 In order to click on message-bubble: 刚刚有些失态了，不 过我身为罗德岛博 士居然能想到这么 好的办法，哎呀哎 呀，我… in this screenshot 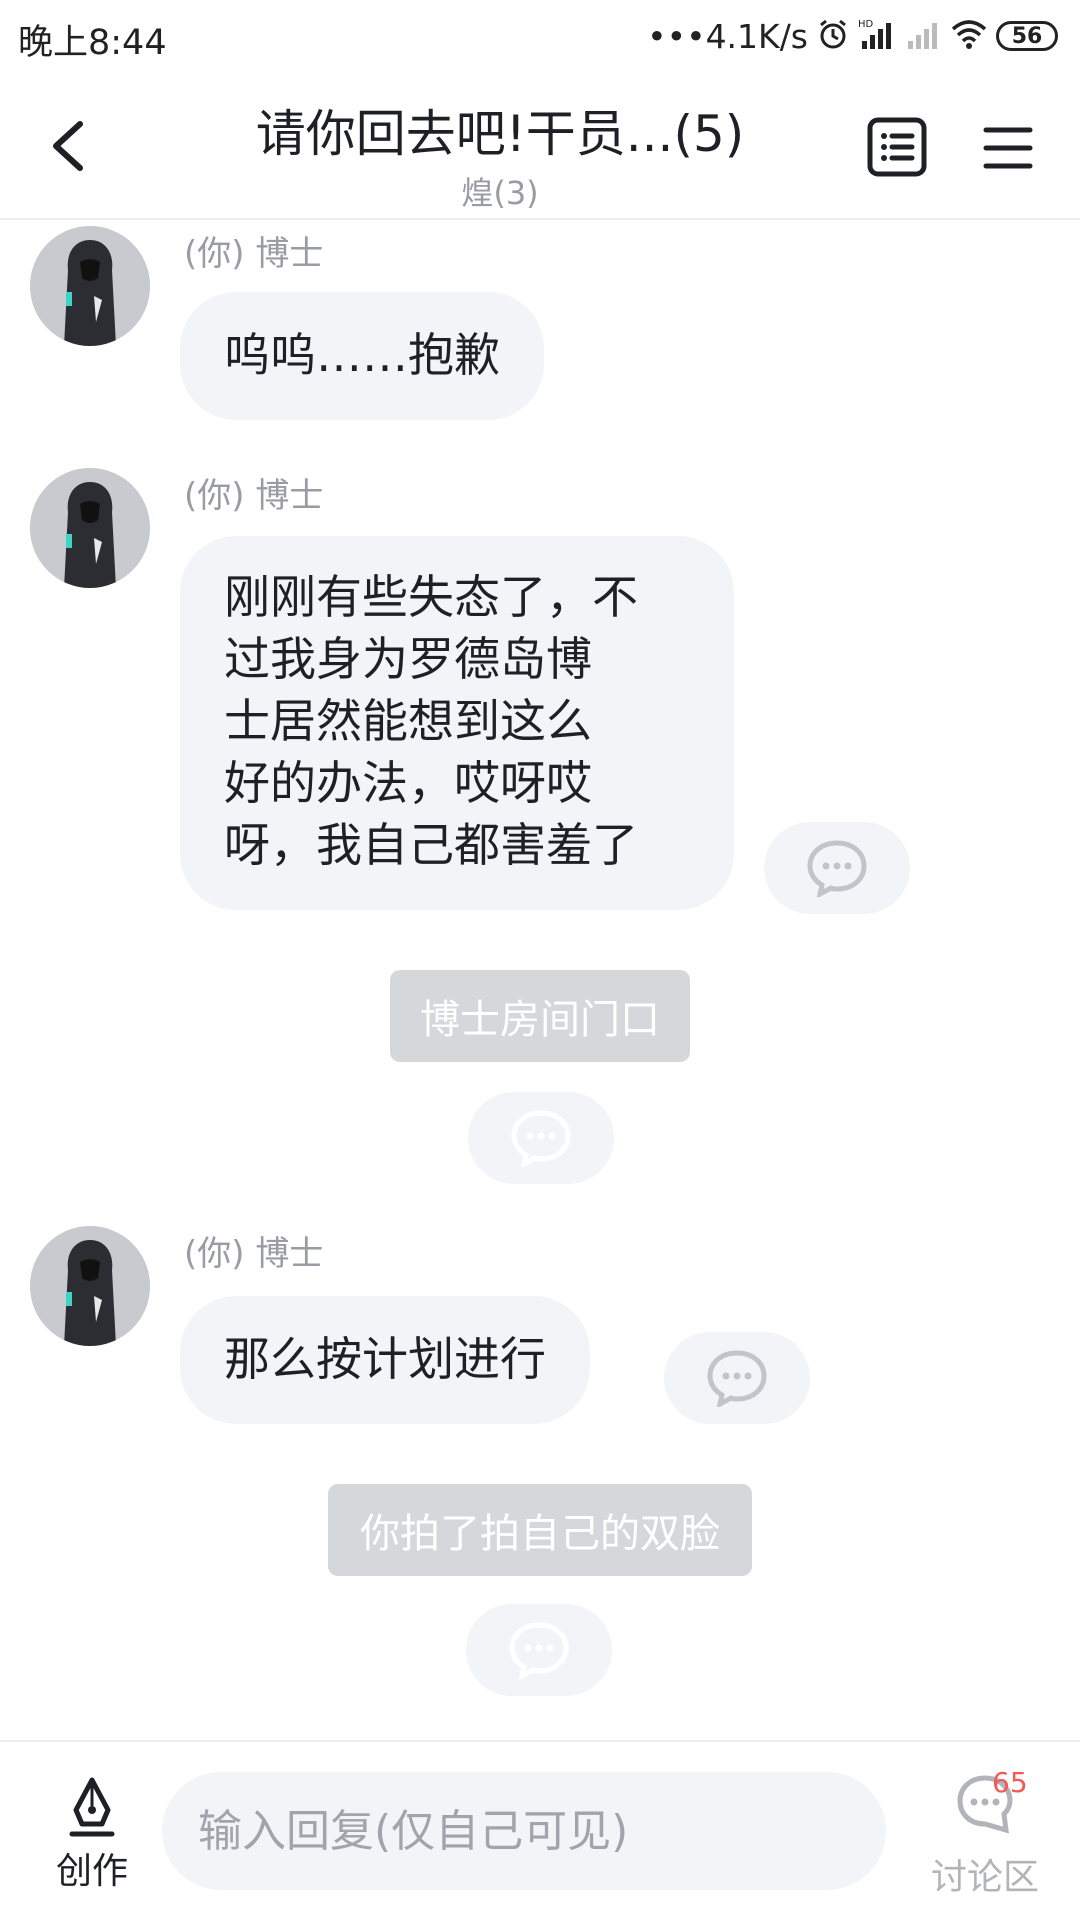, I will do `click(457, 723)`.